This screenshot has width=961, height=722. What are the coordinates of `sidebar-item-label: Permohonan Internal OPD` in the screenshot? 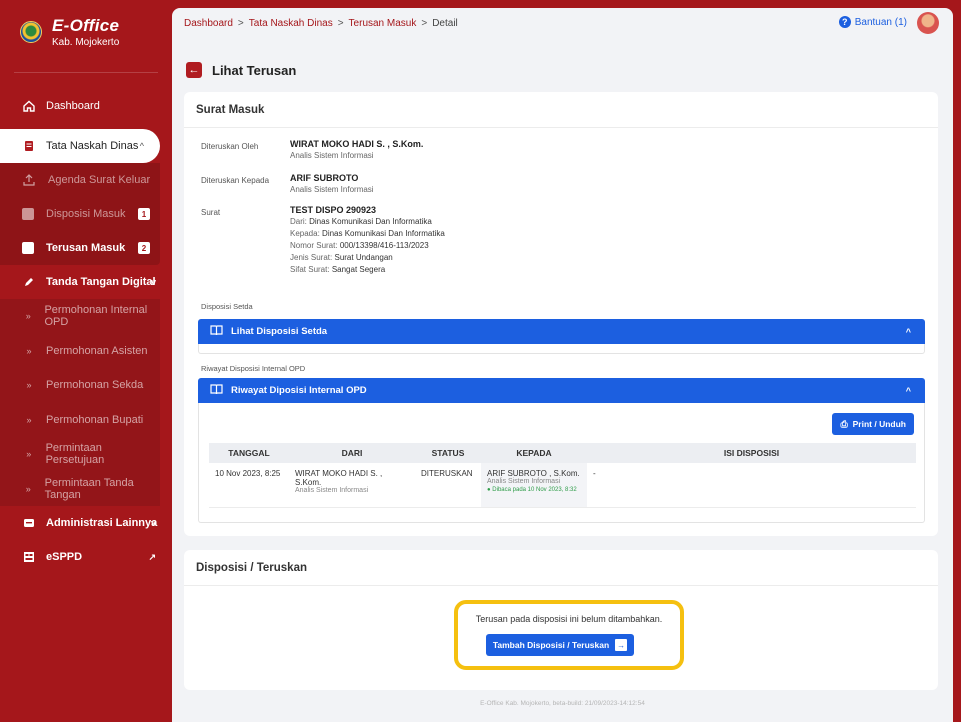 It's located at (96, 316).